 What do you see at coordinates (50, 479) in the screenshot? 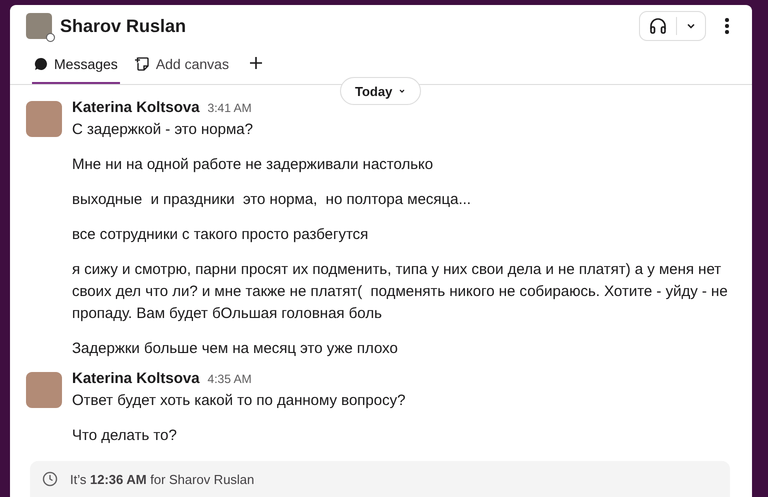
I see `clock-icon` at bounding box center [50, 479].